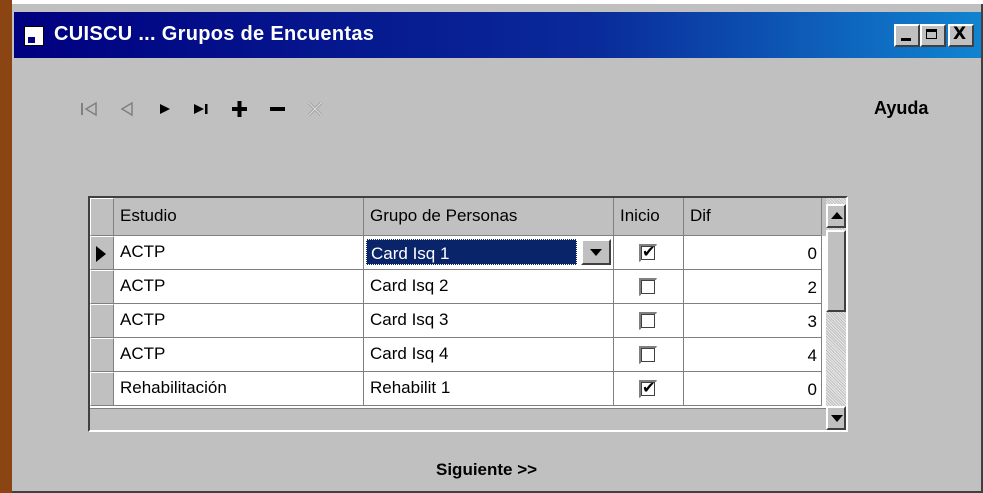 The width and height of the screenshot is (983, 493). Describe the element at coordinates (489, 321) in the screenshot. I see `grupo-cell: Card Isq 3` at that location.